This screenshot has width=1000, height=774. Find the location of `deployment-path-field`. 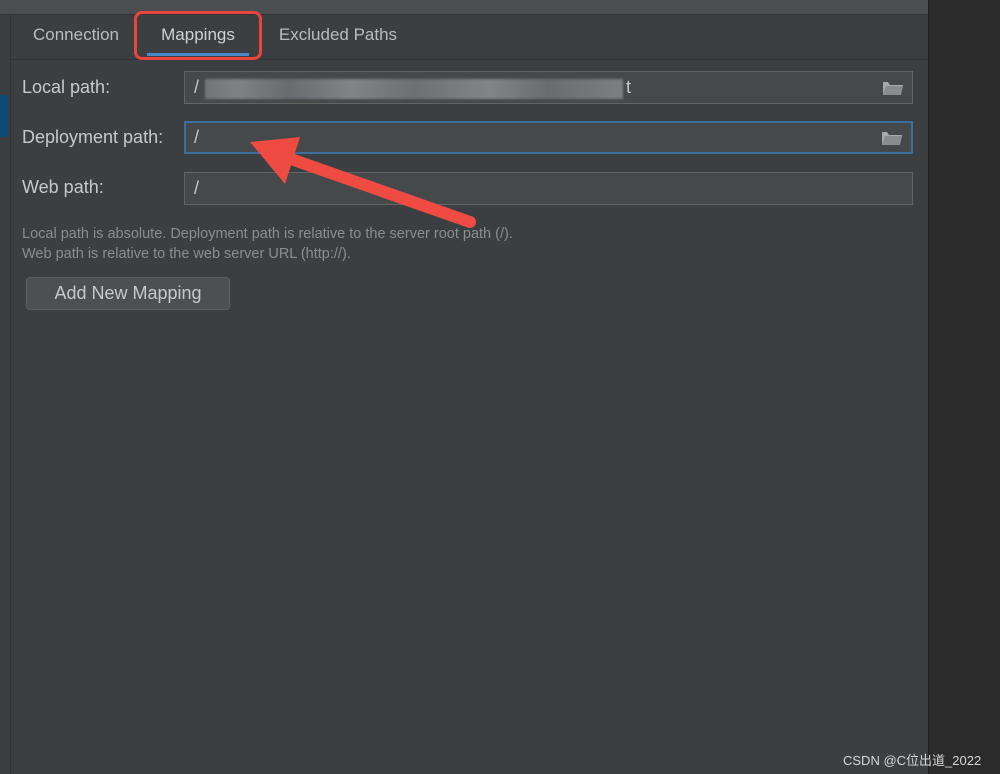

deployment-path-field is located at coordinates (548, 137).